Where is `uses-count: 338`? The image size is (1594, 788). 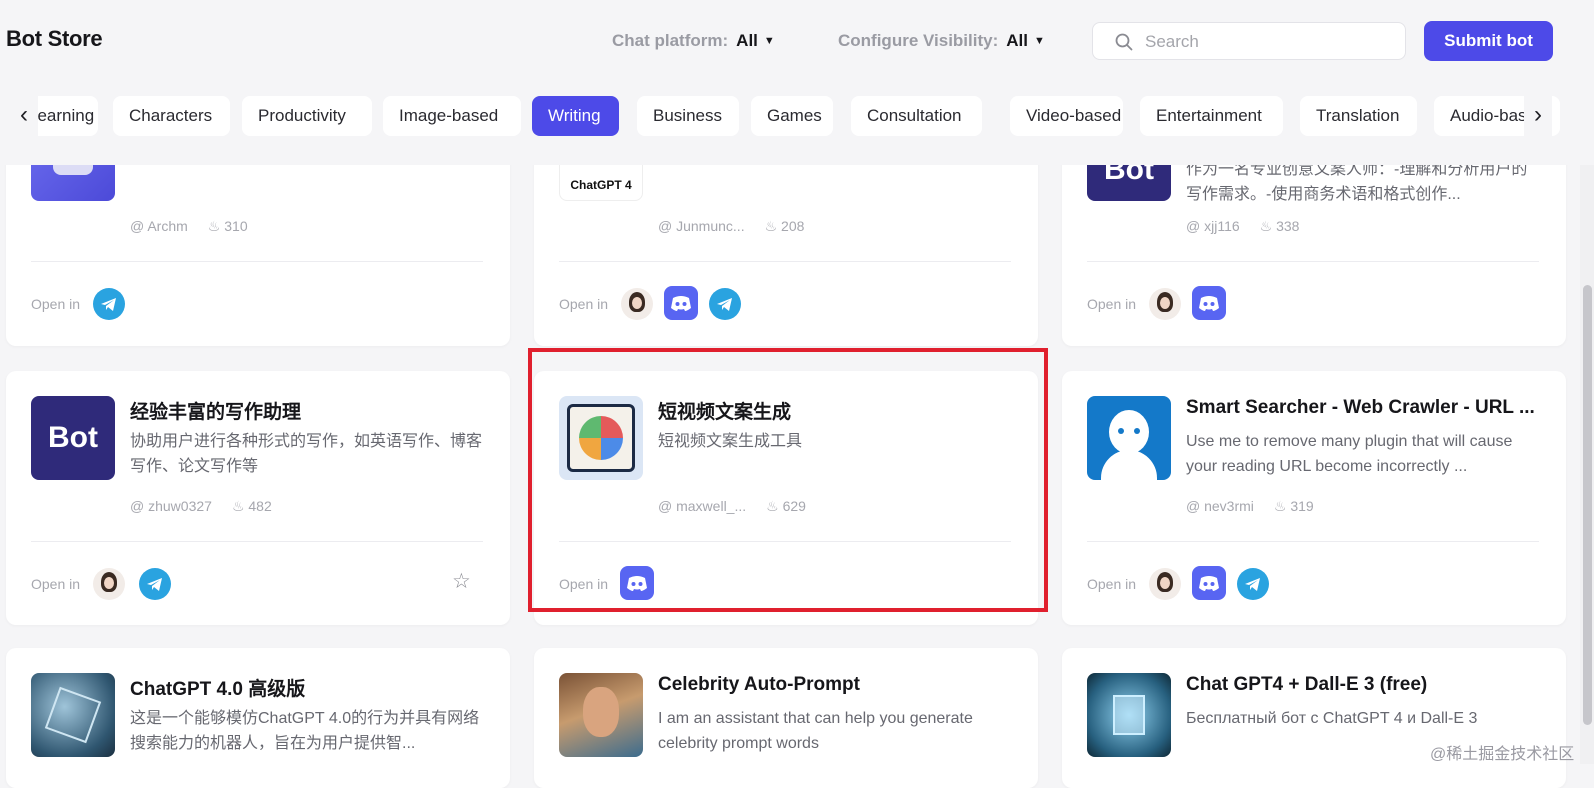
uses-count: 338 is located at coordinates (1288, 226).